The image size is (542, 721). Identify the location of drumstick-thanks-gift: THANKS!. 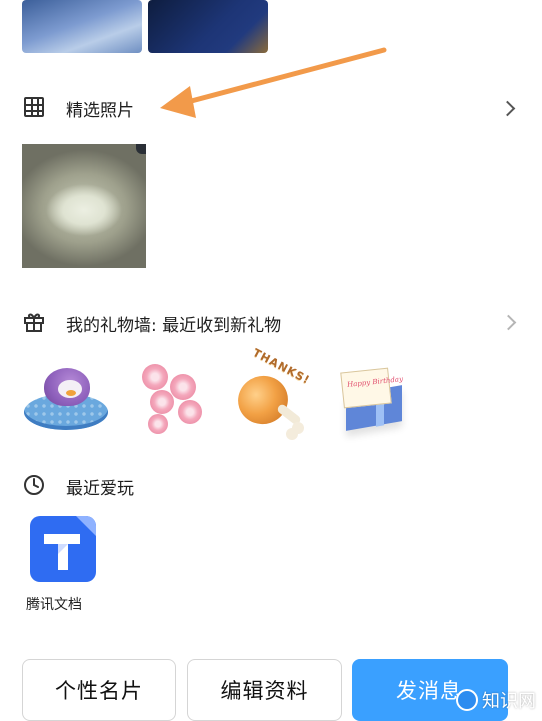
(277, 393).